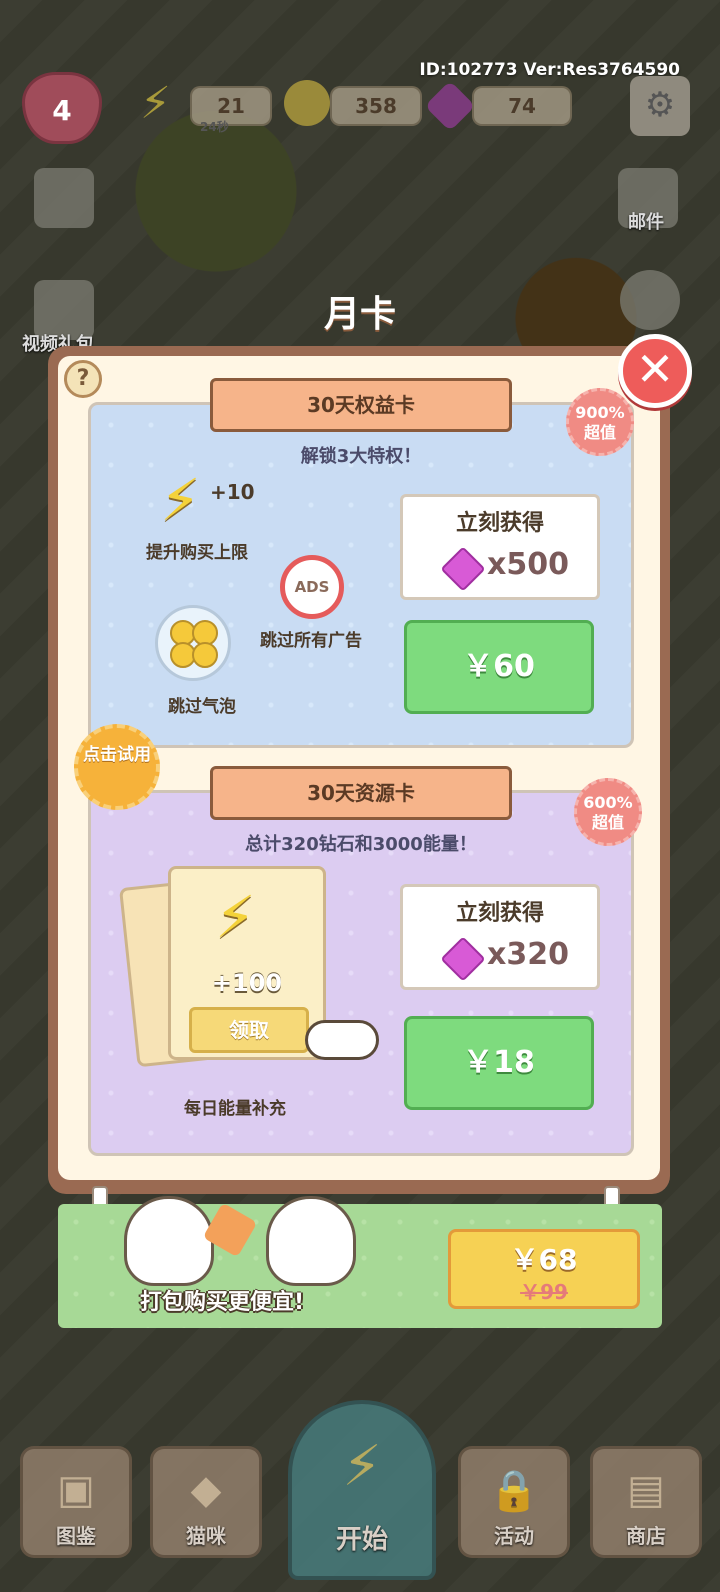  I want to click on pointing-glove-icon, so click(342, 1040).